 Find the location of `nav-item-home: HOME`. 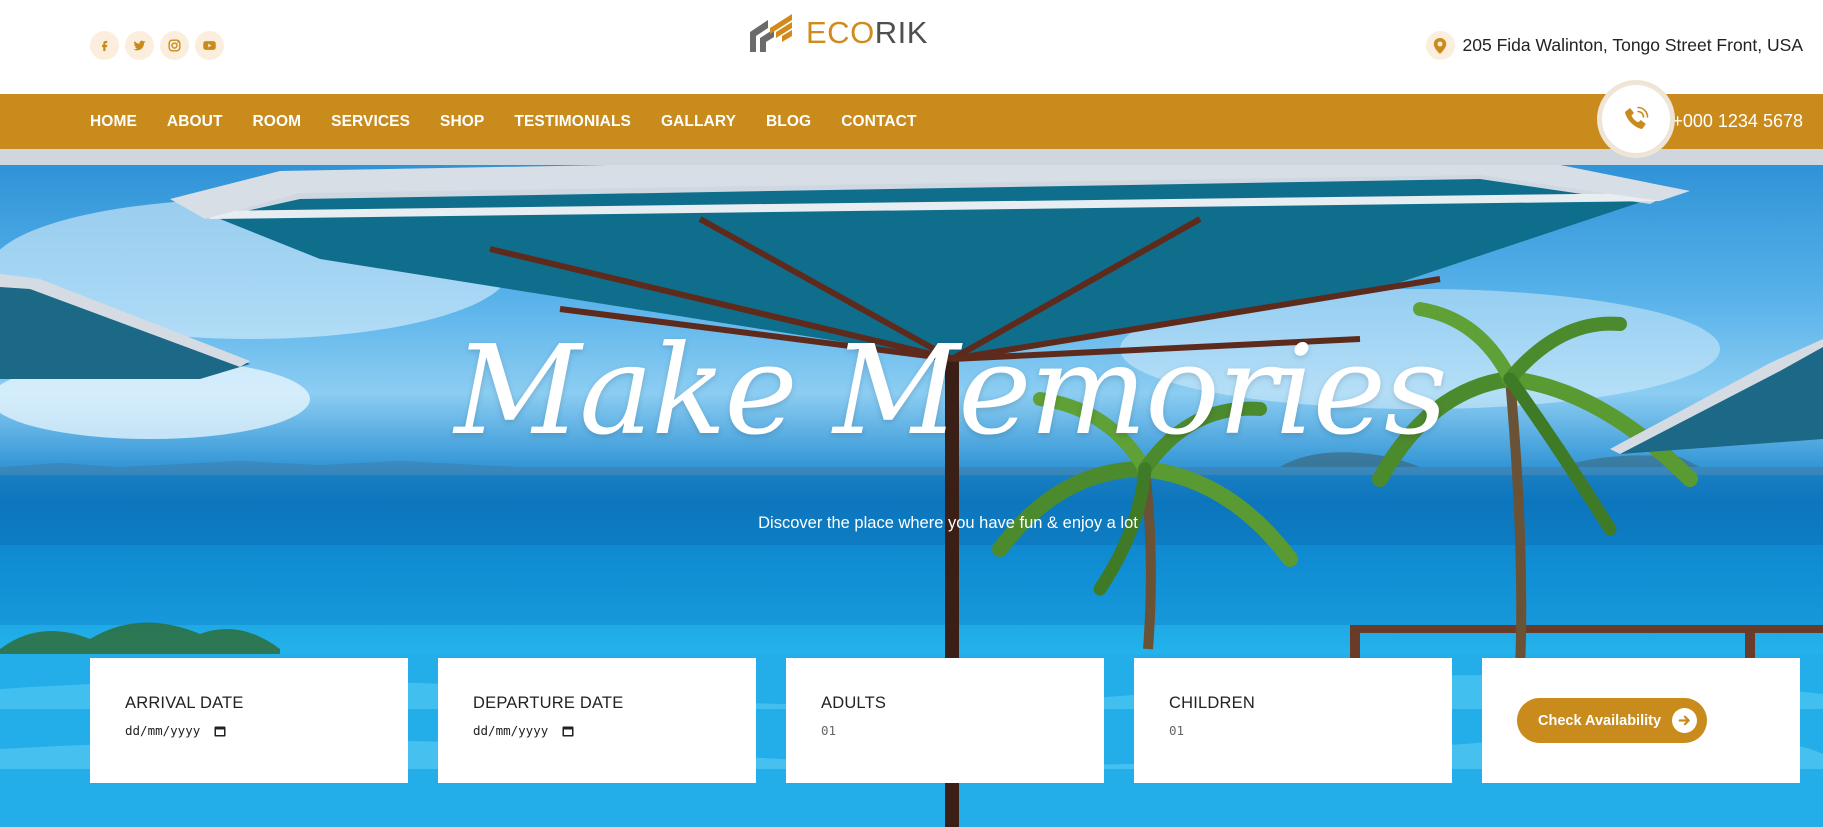

nav-item-home: HOME is located at coordinates (113, 122).